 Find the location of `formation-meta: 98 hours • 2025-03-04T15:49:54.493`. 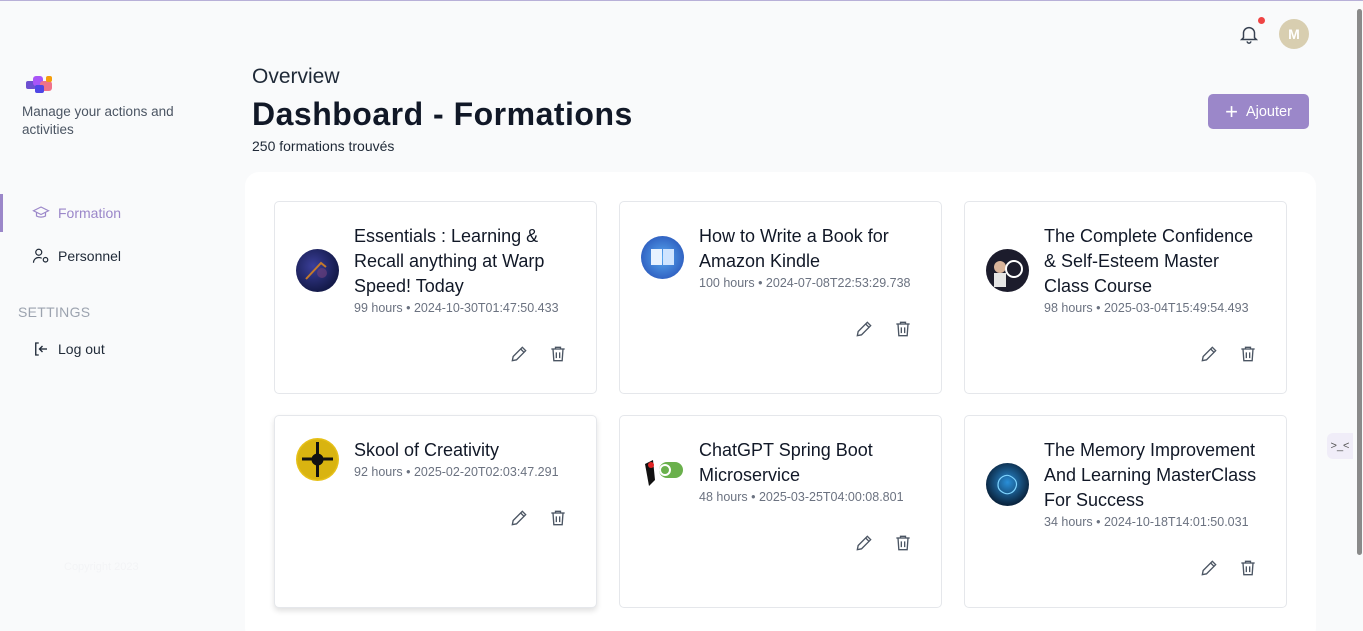

formation-meta: 98 hours • 2025-03-04T15:49:54.493 is located at coordinates (1146, 308).